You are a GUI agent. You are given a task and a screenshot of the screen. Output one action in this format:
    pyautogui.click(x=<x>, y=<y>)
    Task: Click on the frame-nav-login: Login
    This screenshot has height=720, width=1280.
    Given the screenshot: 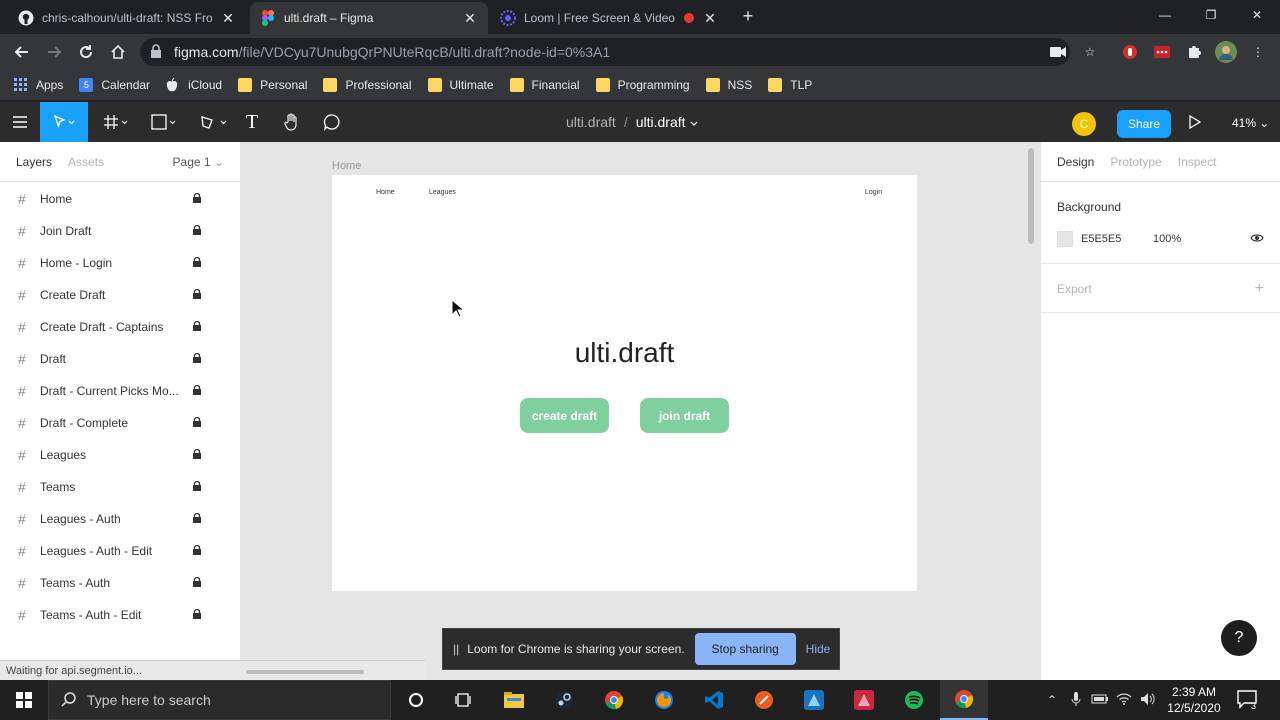 What is the action you would take?
    pyautogui.click(x=873, y=192)
    